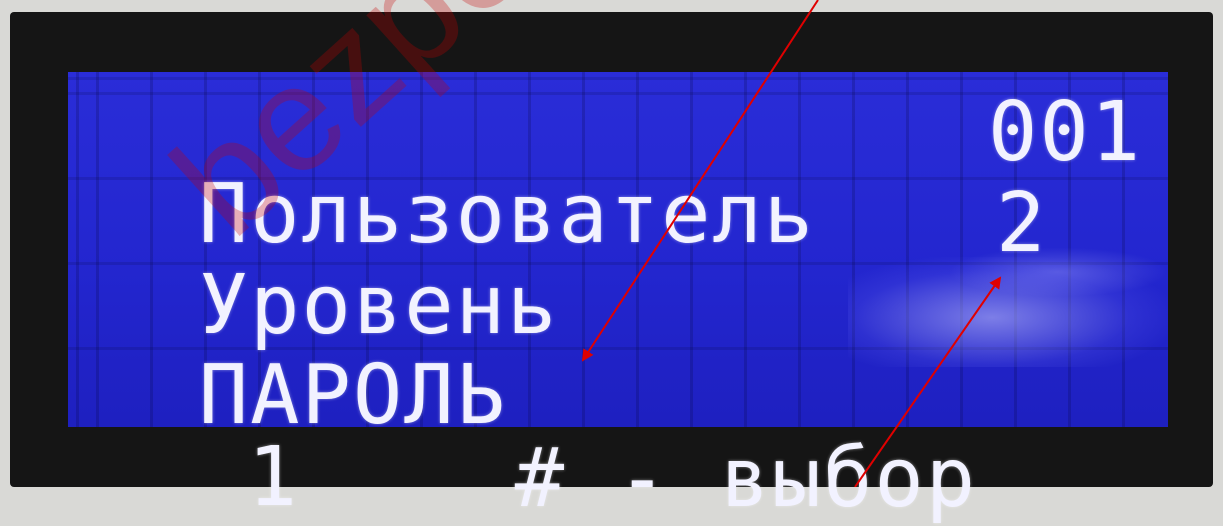 The image size is (1223, 526). I want to click on level-value: 2, so click(1022, 223).